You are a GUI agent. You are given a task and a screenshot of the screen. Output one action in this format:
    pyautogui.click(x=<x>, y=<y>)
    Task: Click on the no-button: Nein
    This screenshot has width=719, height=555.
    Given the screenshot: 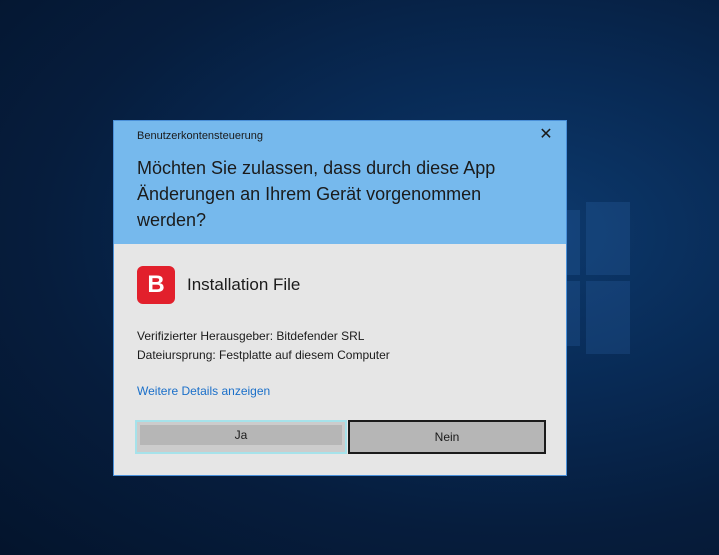 What is the action you would take?
    pyautogui.click(x=447, y=437)
    